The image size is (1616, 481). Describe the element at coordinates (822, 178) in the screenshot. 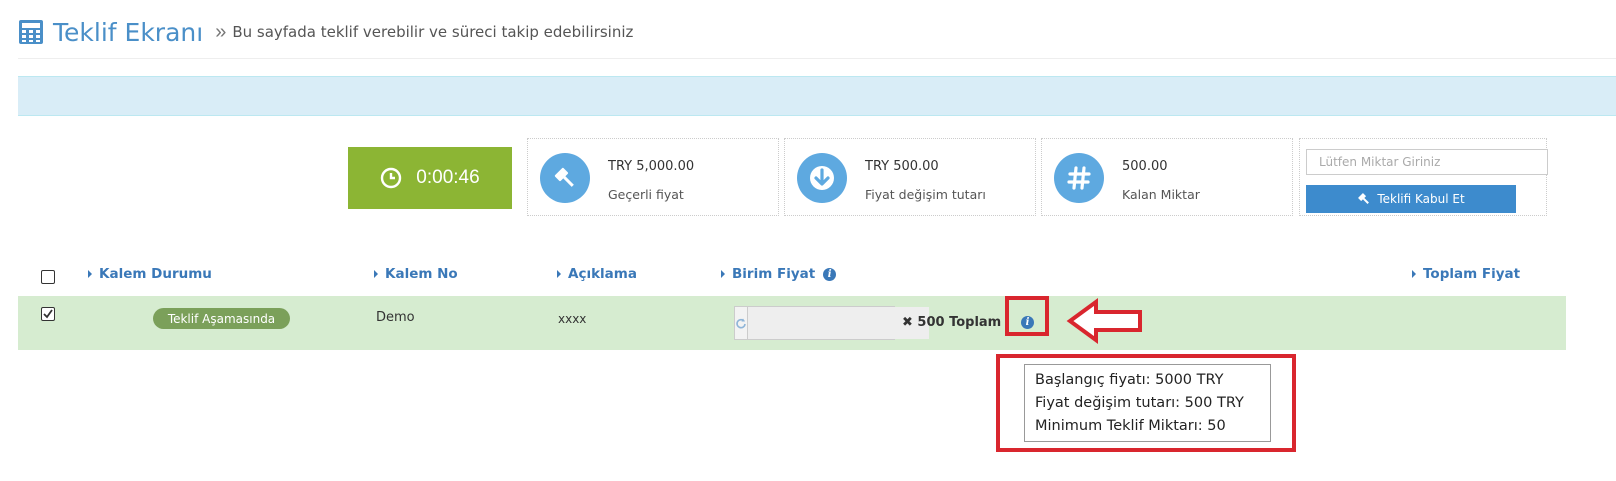

I see `arrow-down-icon` at that location.